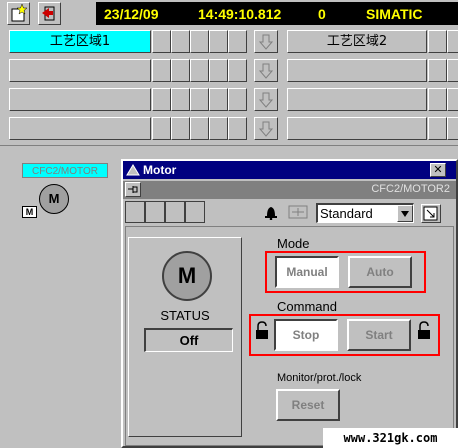 The image size is (458, 448). What do you see at coordinates (394, 14) in the screenshot?
I see `brand-label: SIMATIC` at bounding box center [394, 14].